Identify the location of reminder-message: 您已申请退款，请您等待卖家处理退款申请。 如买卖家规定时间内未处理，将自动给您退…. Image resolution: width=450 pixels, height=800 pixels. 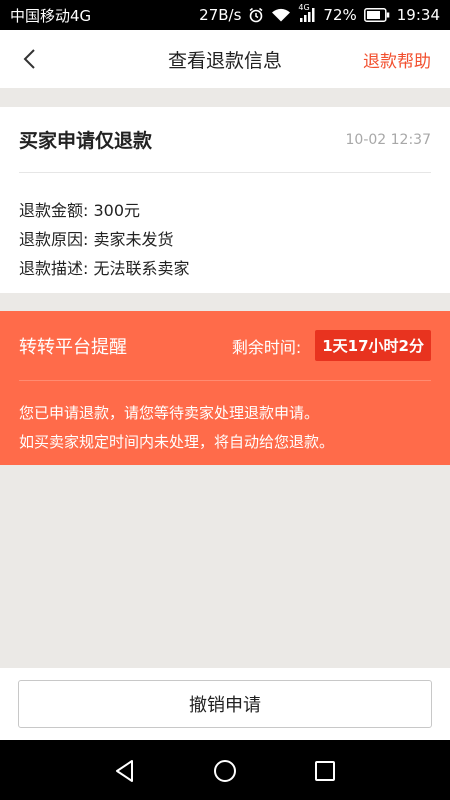
(176, 428).